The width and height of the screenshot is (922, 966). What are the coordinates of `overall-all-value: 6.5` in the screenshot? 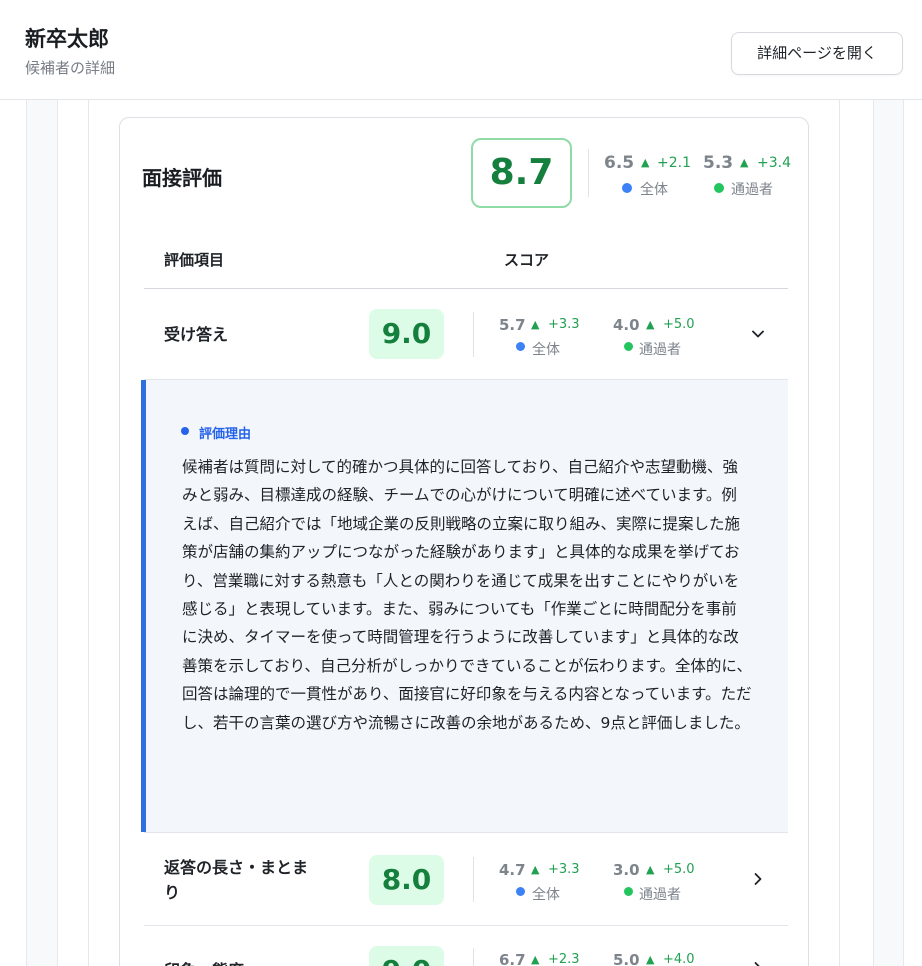 It's located at (619, 163).